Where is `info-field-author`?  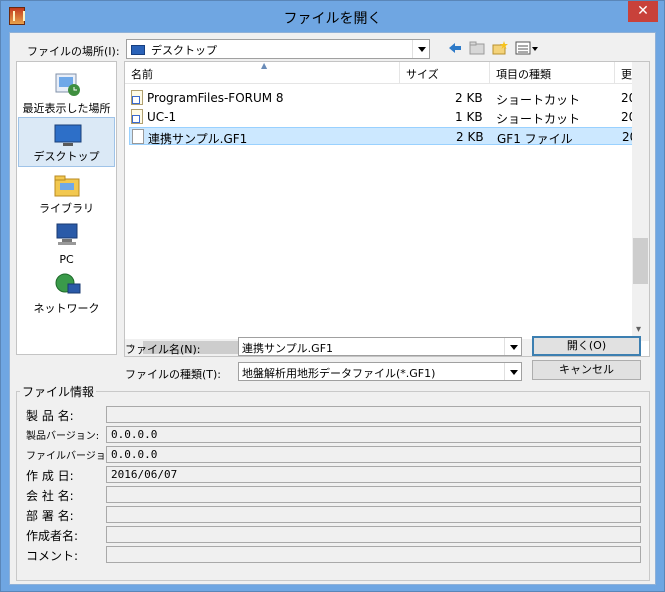
info-field-author is located at coordinates (373, 534).